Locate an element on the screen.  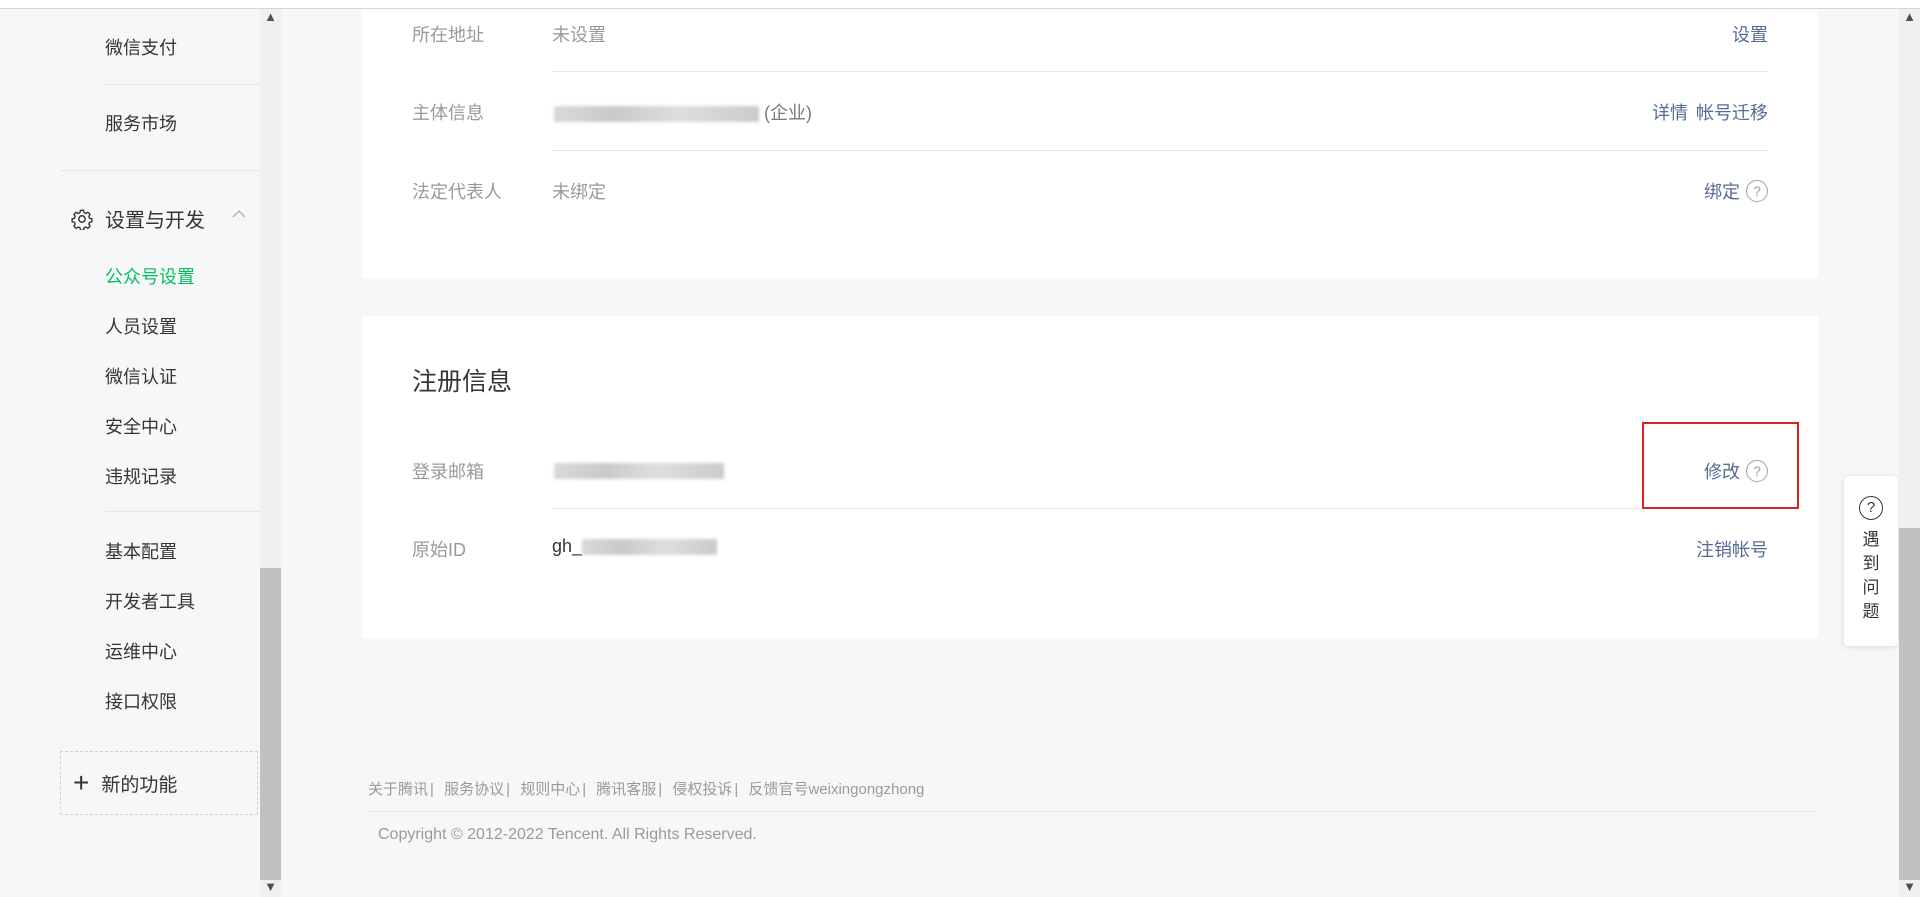
original-id-value: gh_ is located at coordinates (635, 546).